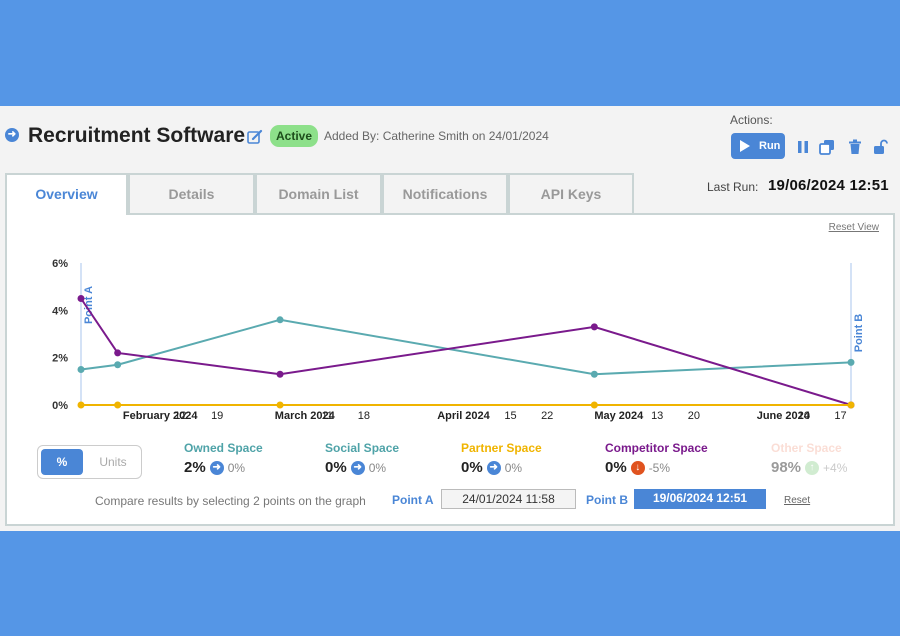 The width and height of the screenshot is (900, 636). Describe the element at coordinates (745, 146) in the screenshot. I see `play-icon` at that location.